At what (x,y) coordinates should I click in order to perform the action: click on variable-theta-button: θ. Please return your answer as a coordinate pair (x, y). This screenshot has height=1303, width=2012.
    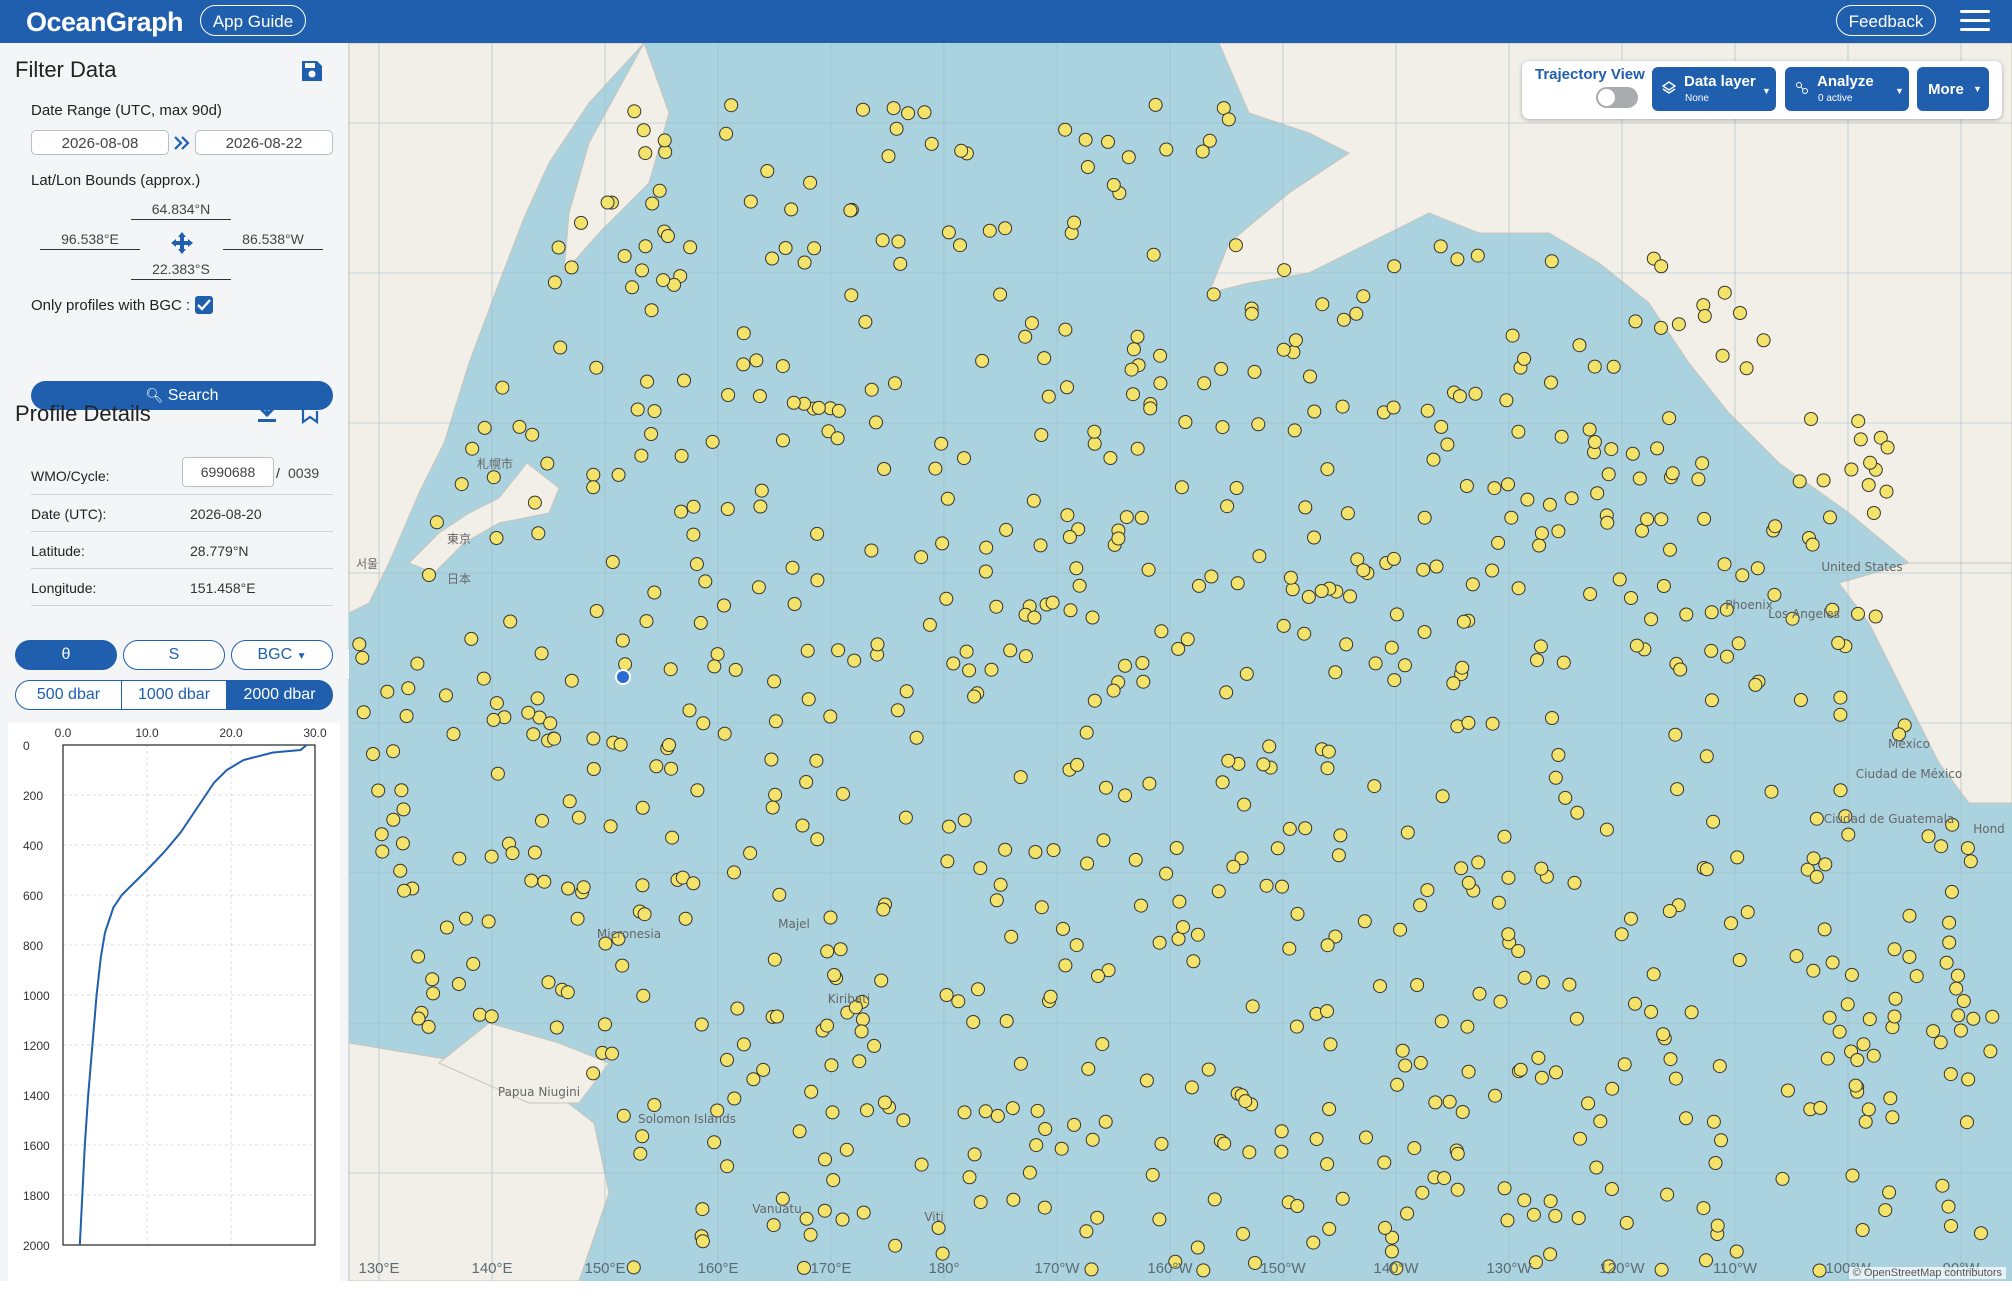
    Looking at the image, I should click on (66, 655).